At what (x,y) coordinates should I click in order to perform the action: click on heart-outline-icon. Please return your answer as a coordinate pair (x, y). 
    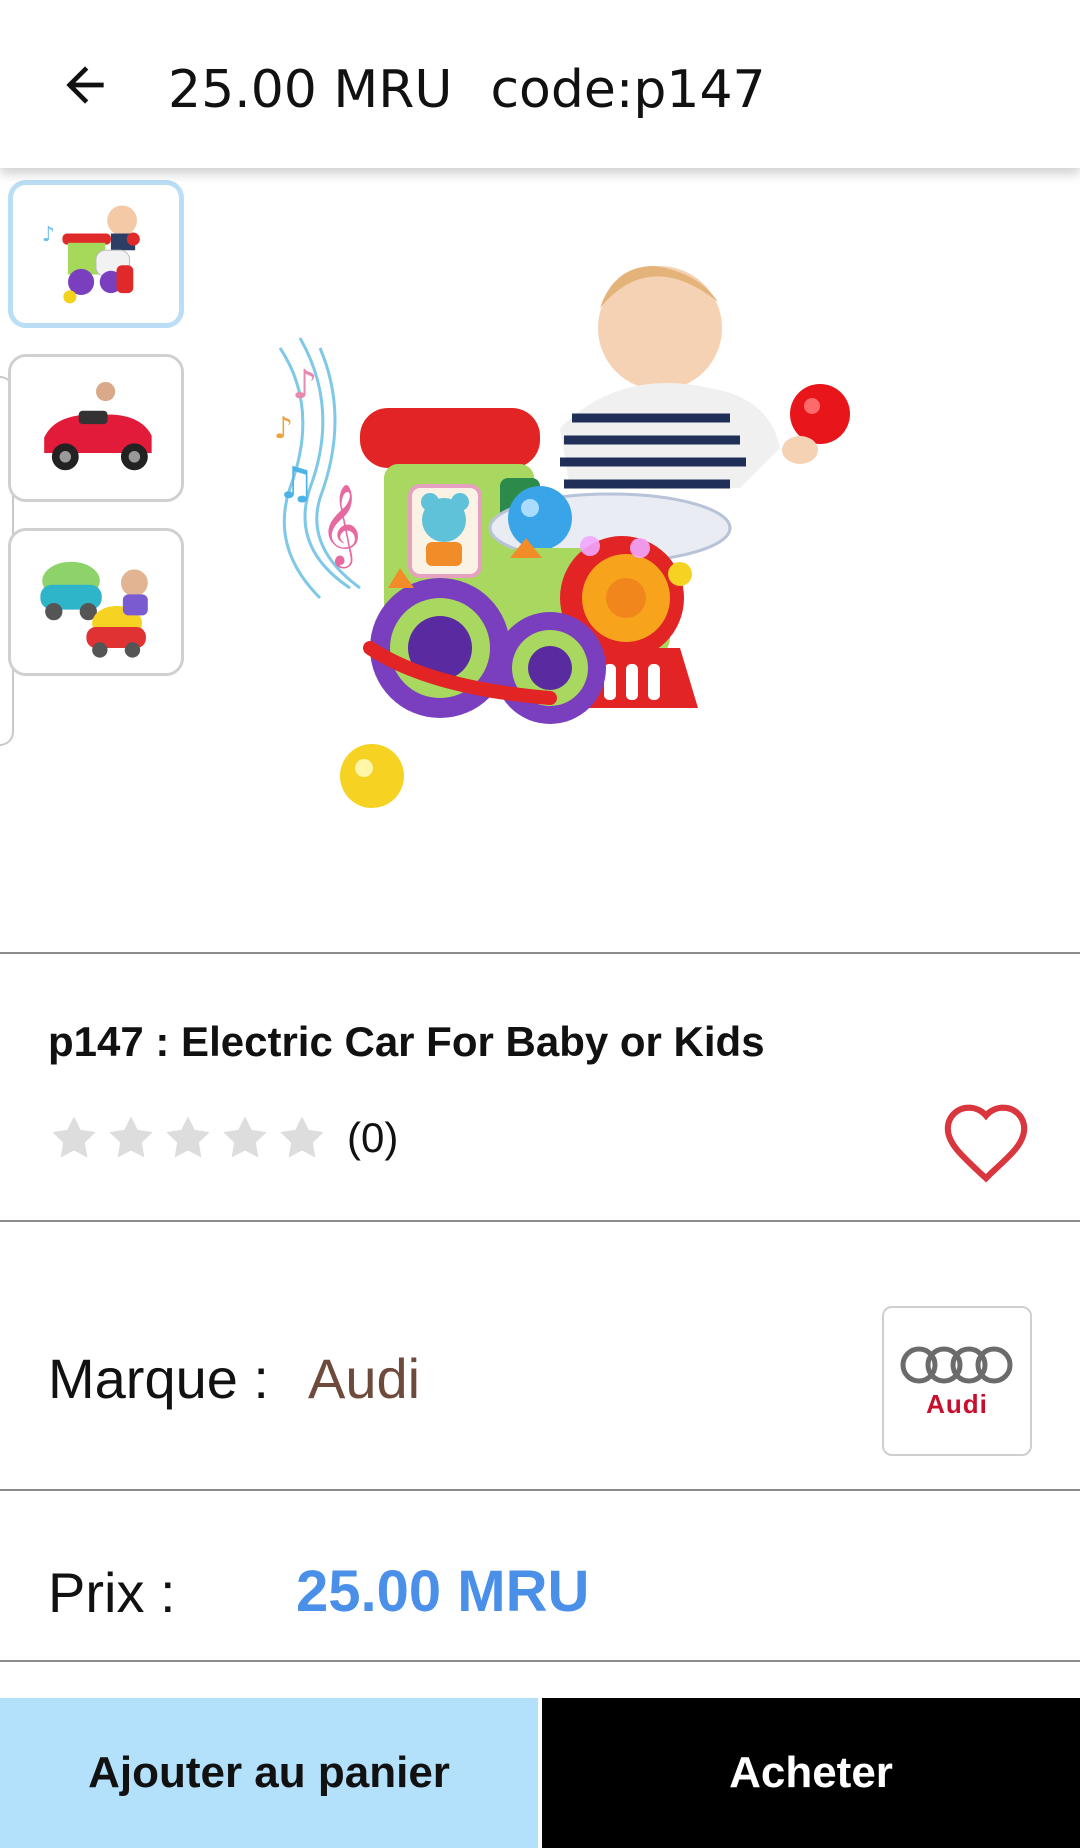
    Looking at the image, I should click on (986, 1143).